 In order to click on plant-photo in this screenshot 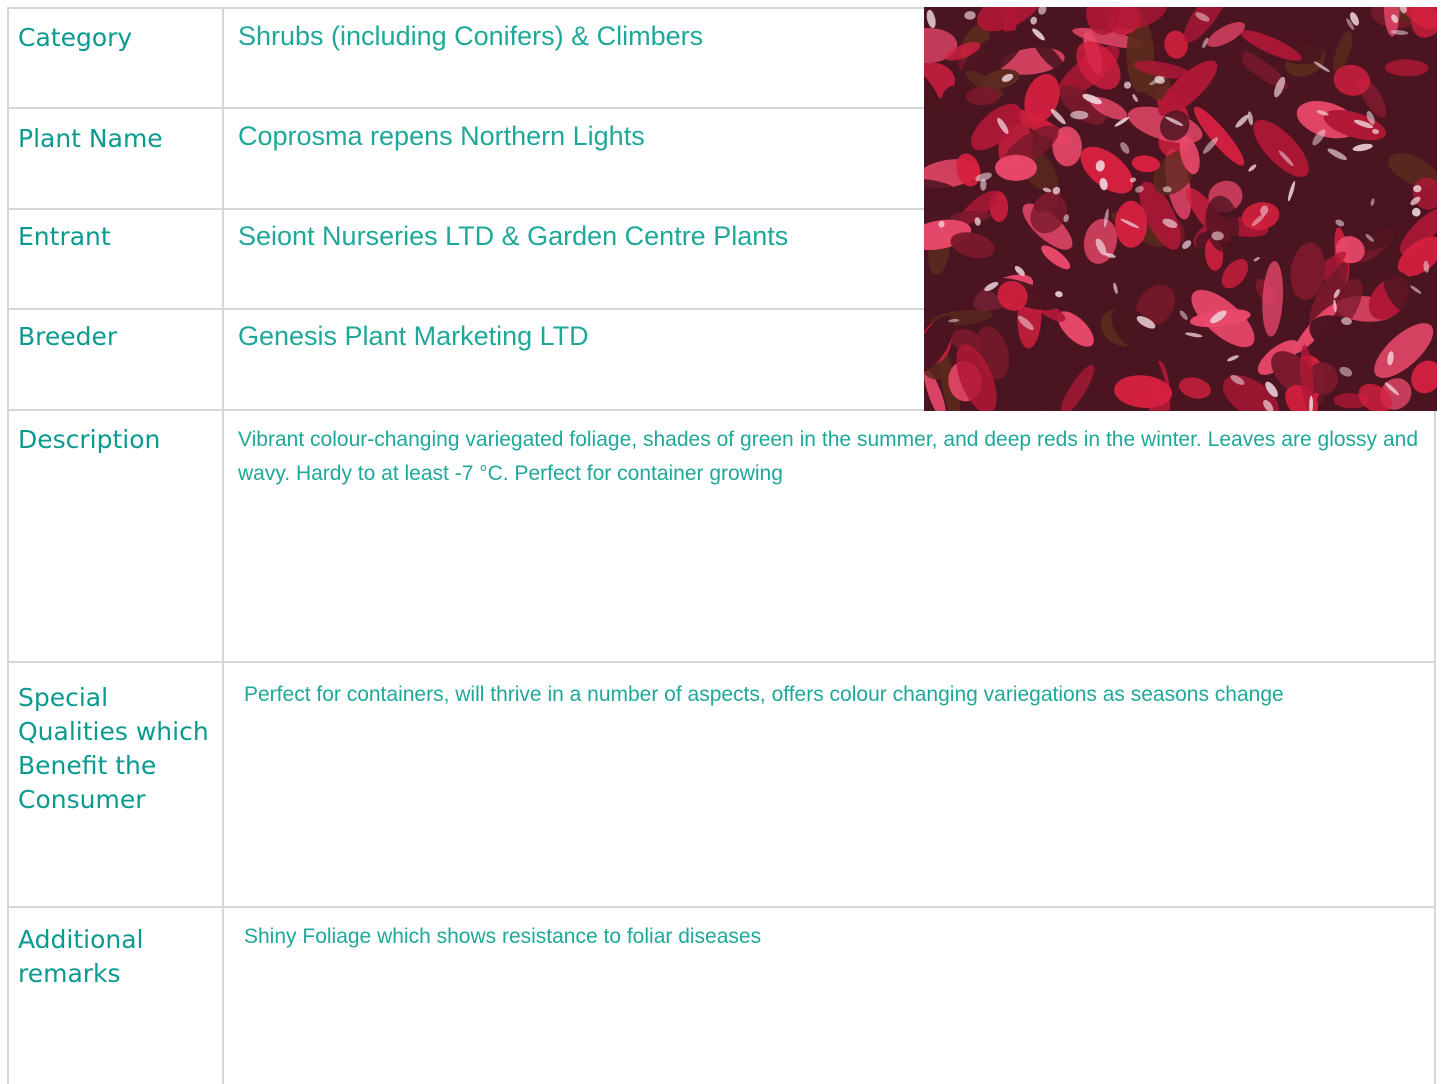, I will do `click(1180, 209)`.